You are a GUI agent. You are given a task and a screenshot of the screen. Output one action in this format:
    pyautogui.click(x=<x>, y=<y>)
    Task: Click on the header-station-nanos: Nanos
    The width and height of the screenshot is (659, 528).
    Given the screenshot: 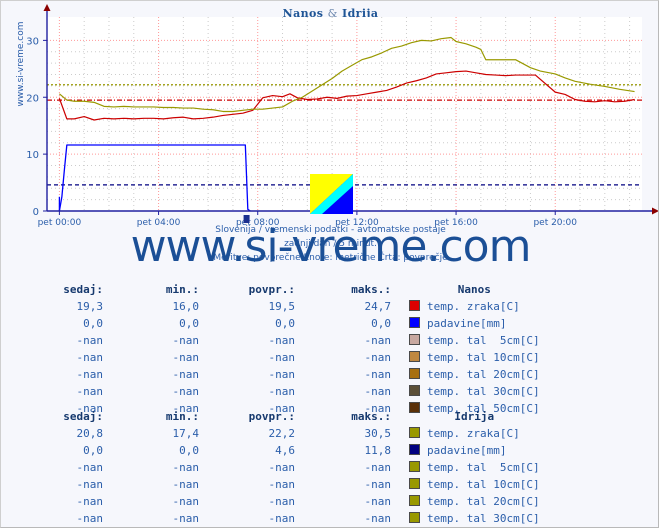 What is the action you would take?
    pyautogui.click(x=474, y=289)
    